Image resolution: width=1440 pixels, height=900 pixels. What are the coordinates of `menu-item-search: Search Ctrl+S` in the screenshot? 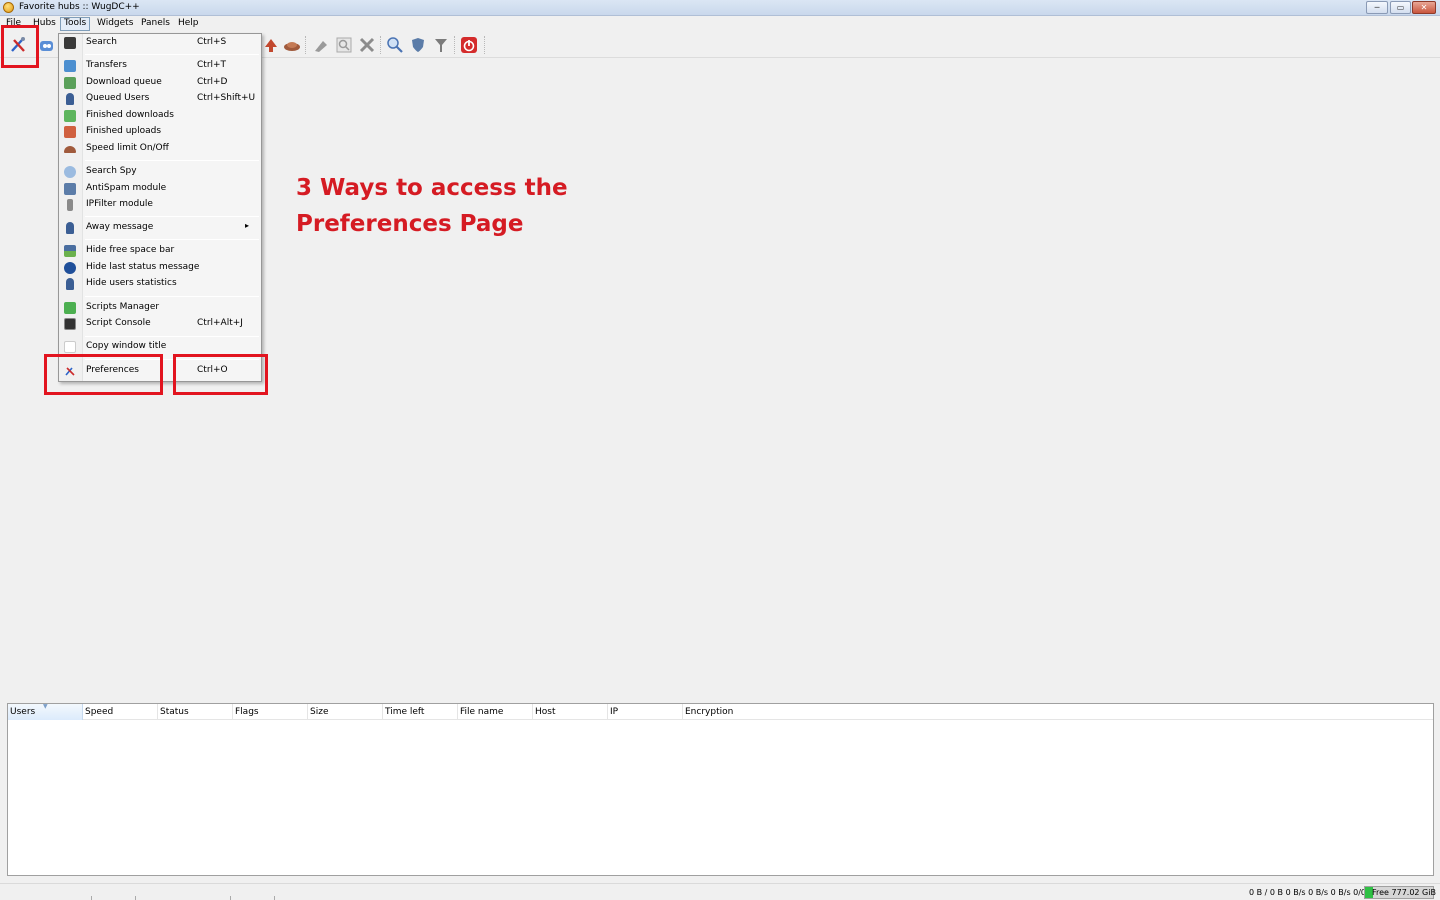 It's located at (160, 43).